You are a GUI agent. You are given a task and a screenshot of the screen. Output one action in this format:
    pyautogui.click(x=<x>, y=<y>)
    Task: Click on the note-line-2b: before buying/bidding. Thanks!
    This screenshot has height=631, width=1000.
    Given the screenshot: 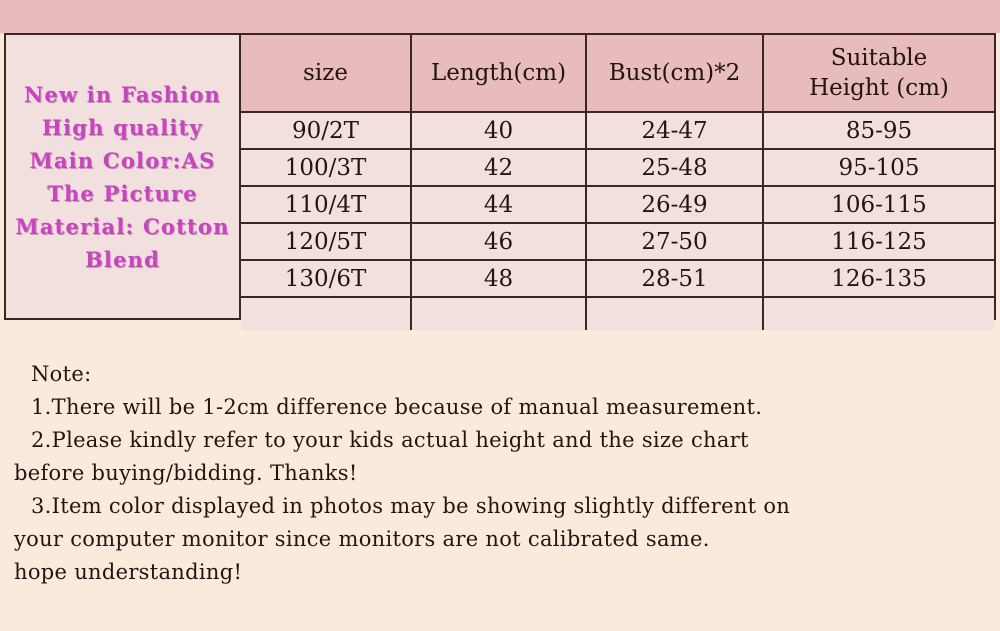 What is the action you would take?
    pyautogui.click(x=186, y=473)
    